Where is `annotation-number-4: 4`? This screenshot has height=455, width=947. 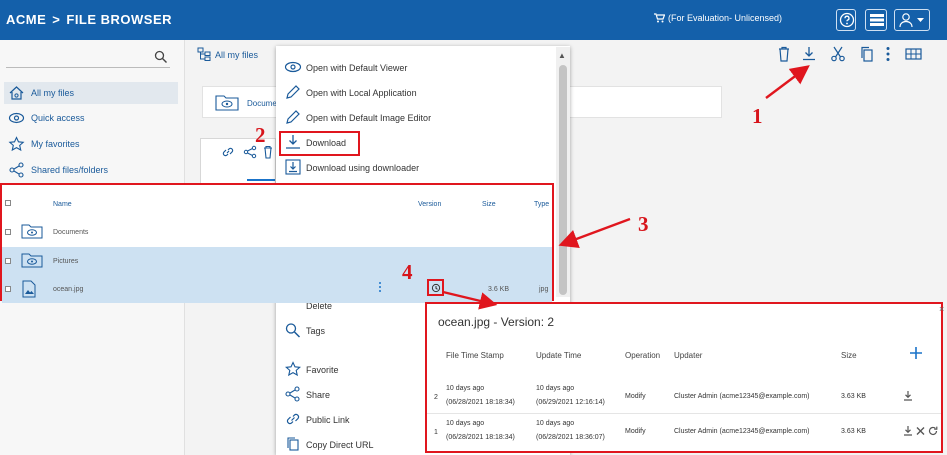 annotation-number-4: 4 is located at coordinates (407, 272).